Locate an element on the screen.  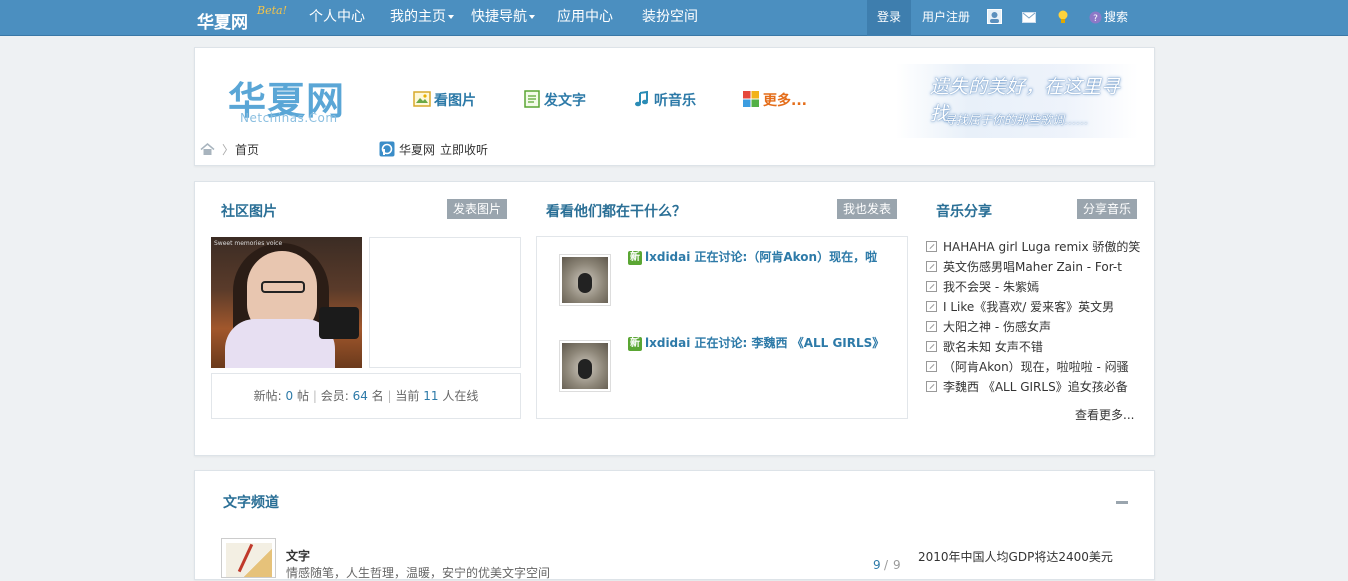
music-item: 李魏西 《ALL GIRLS》追女孩必备 is located at coordinates (1027, 386).